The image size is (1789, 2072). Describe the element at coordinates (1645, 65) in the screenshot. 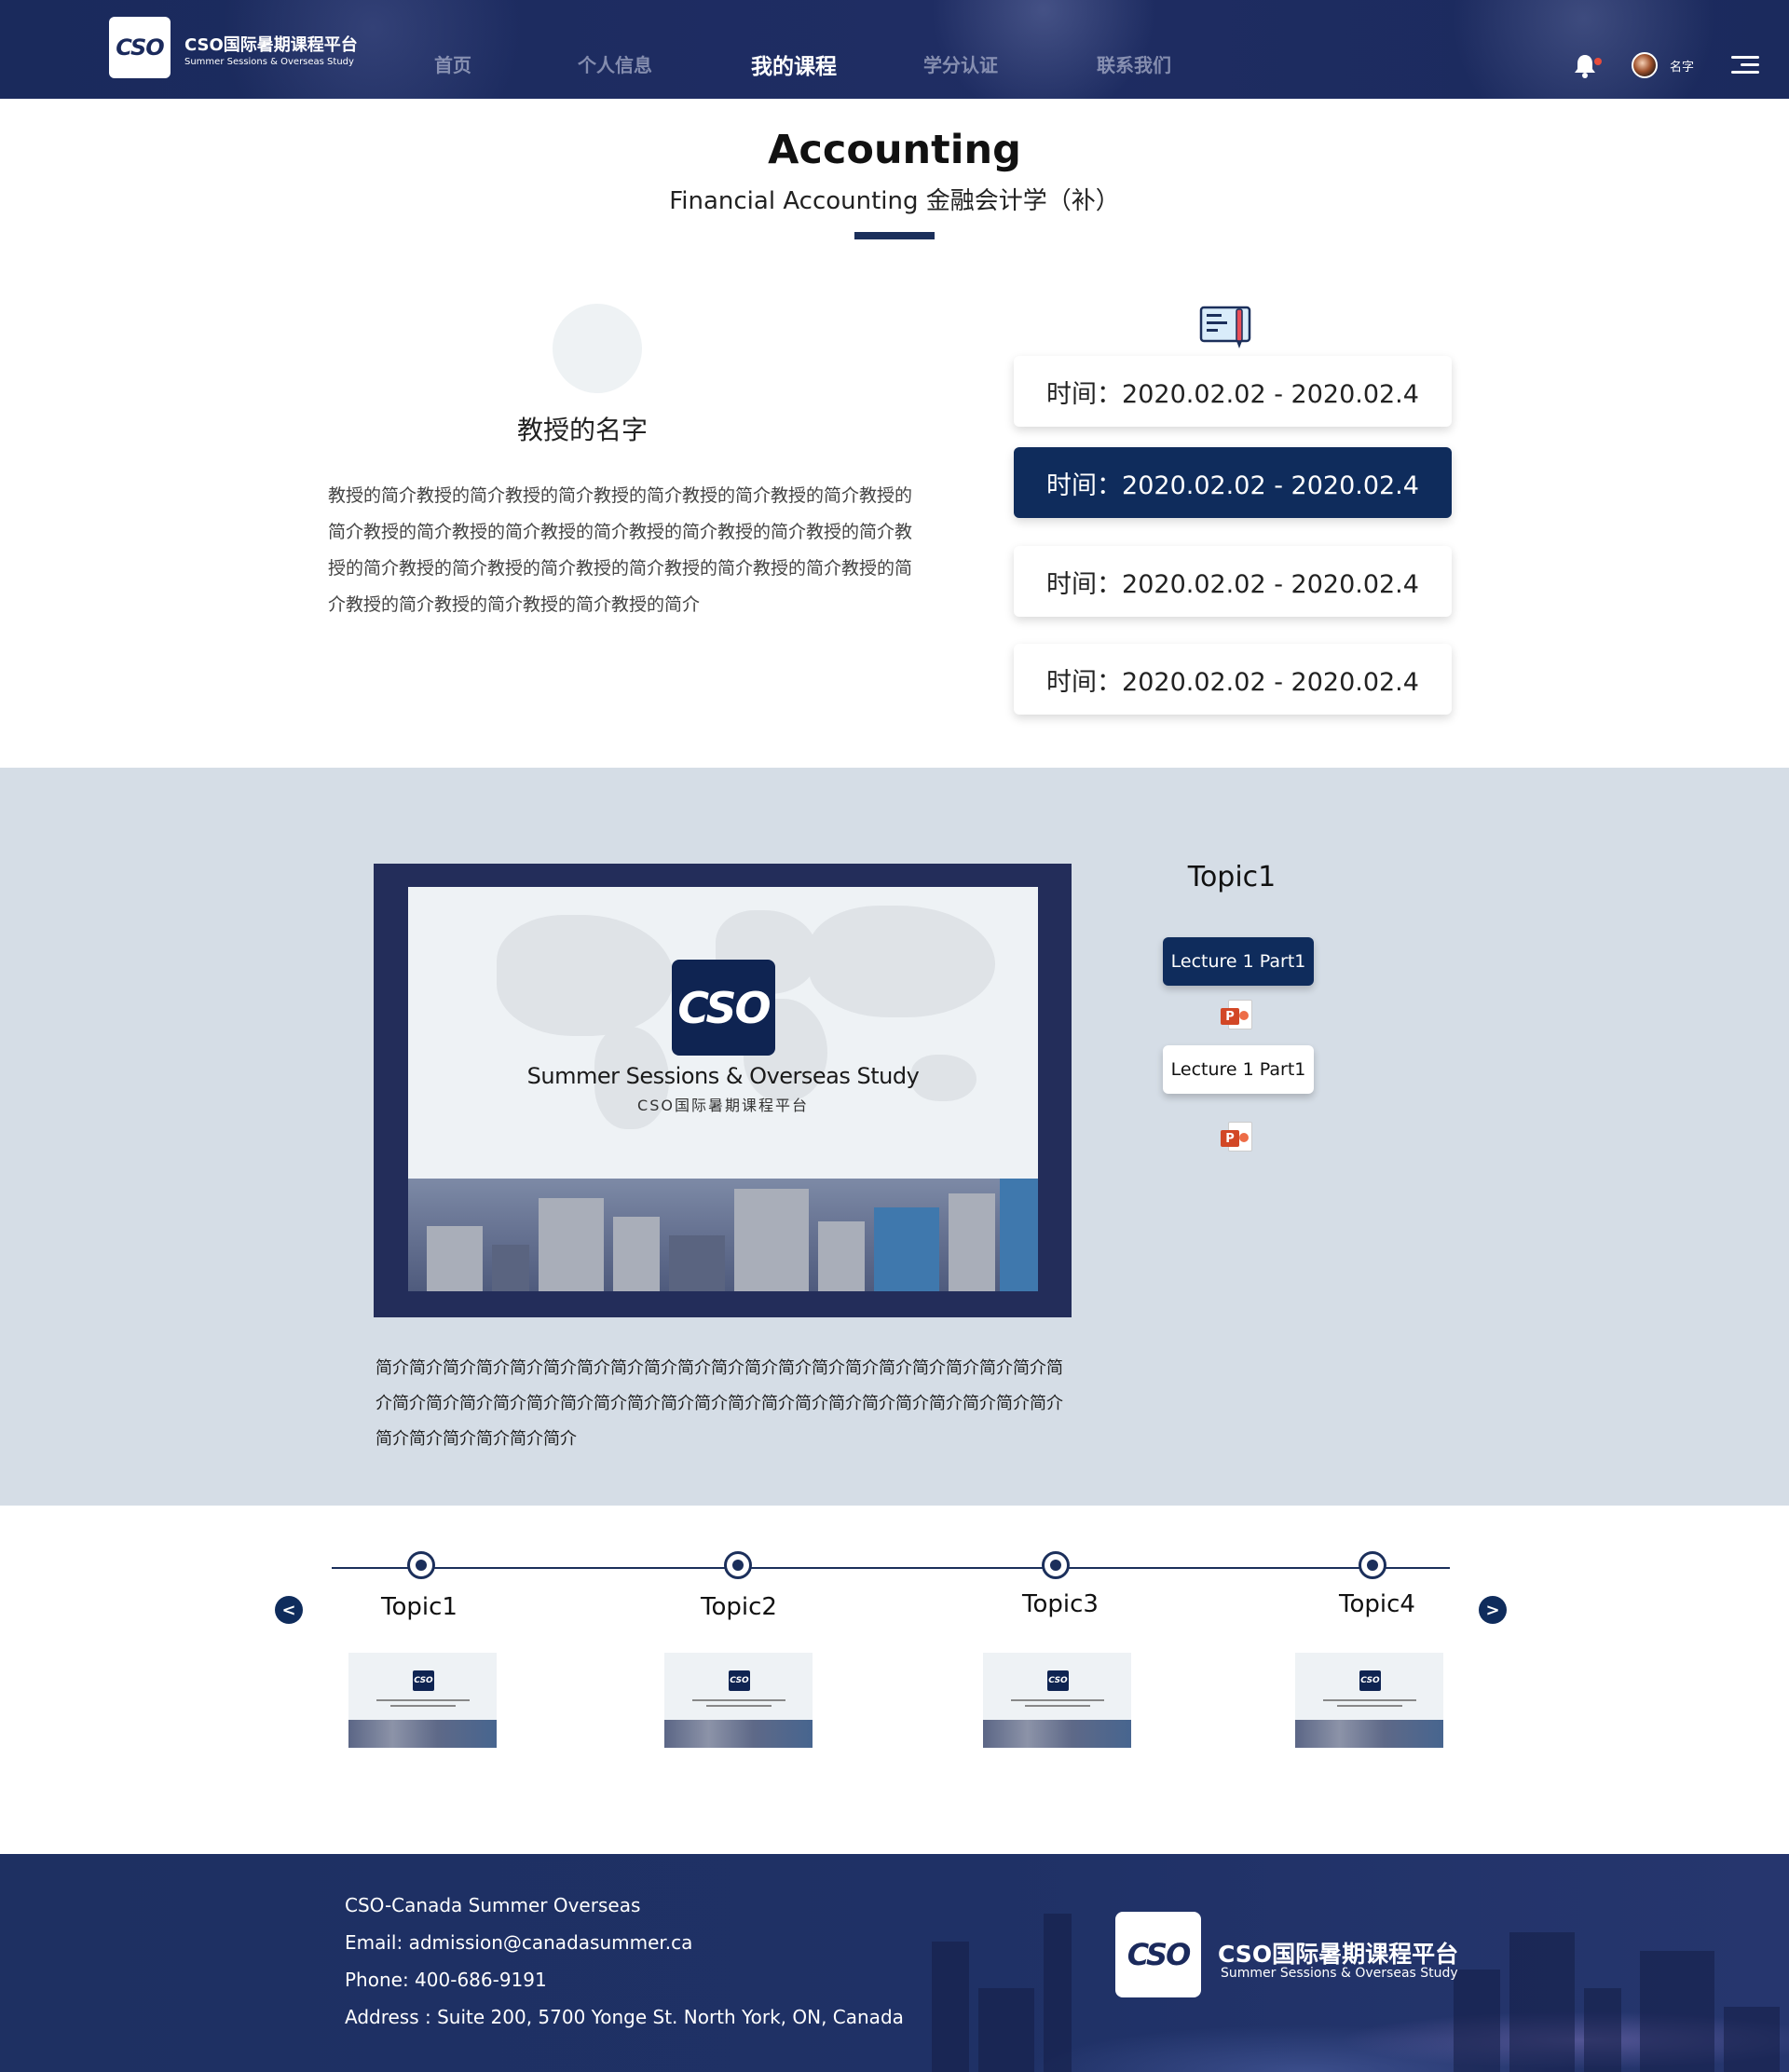

I see `avatar` at that location.